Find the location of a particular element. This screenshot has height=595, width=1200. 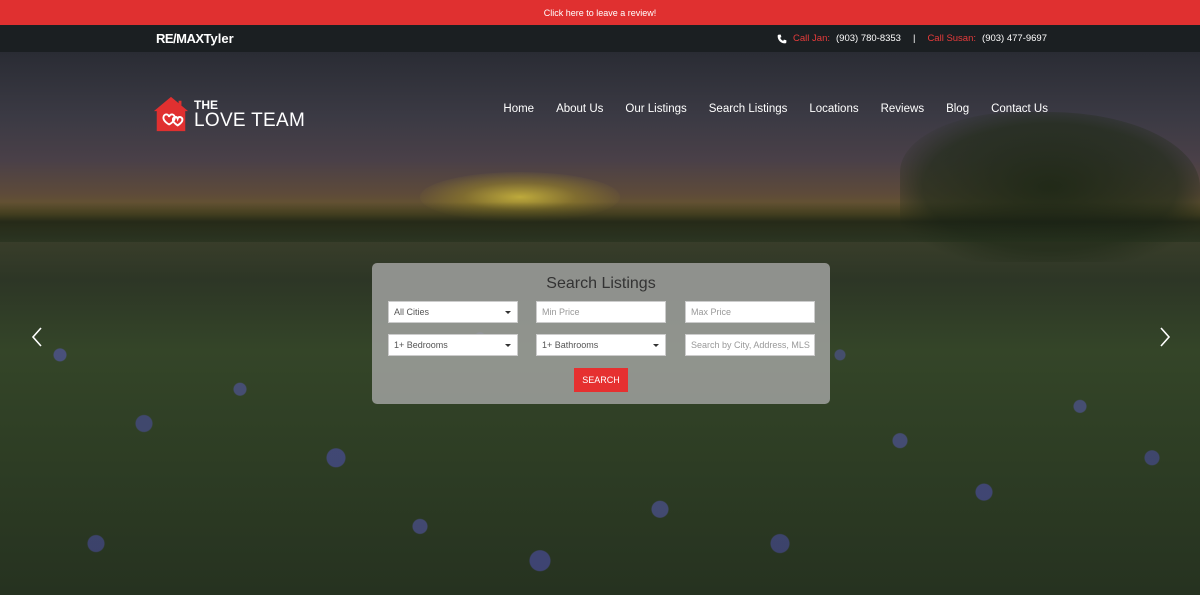

remax-logo-text: RE/MAX is located at coordinates (180, 38).